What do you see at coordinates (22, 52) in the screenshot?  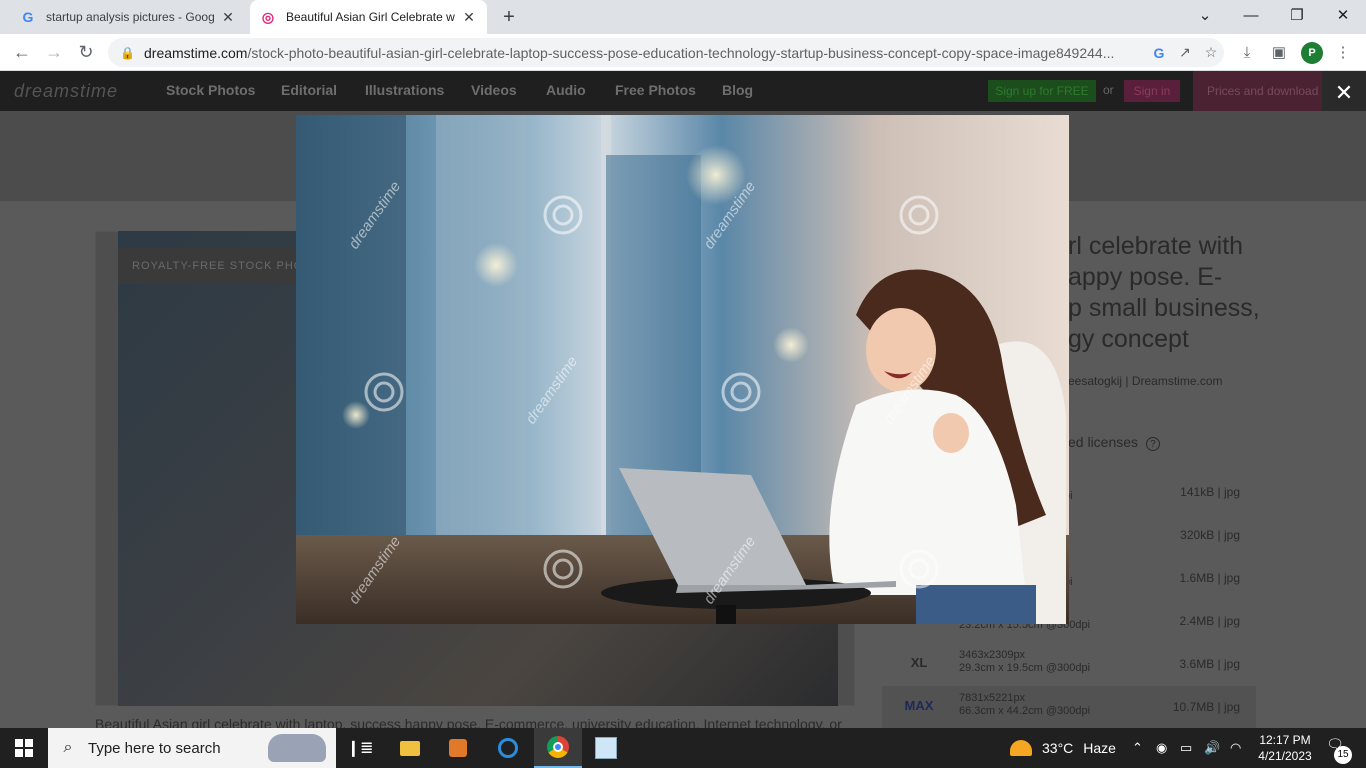 I see `back-button: ←` at bounding box center [22, 52].